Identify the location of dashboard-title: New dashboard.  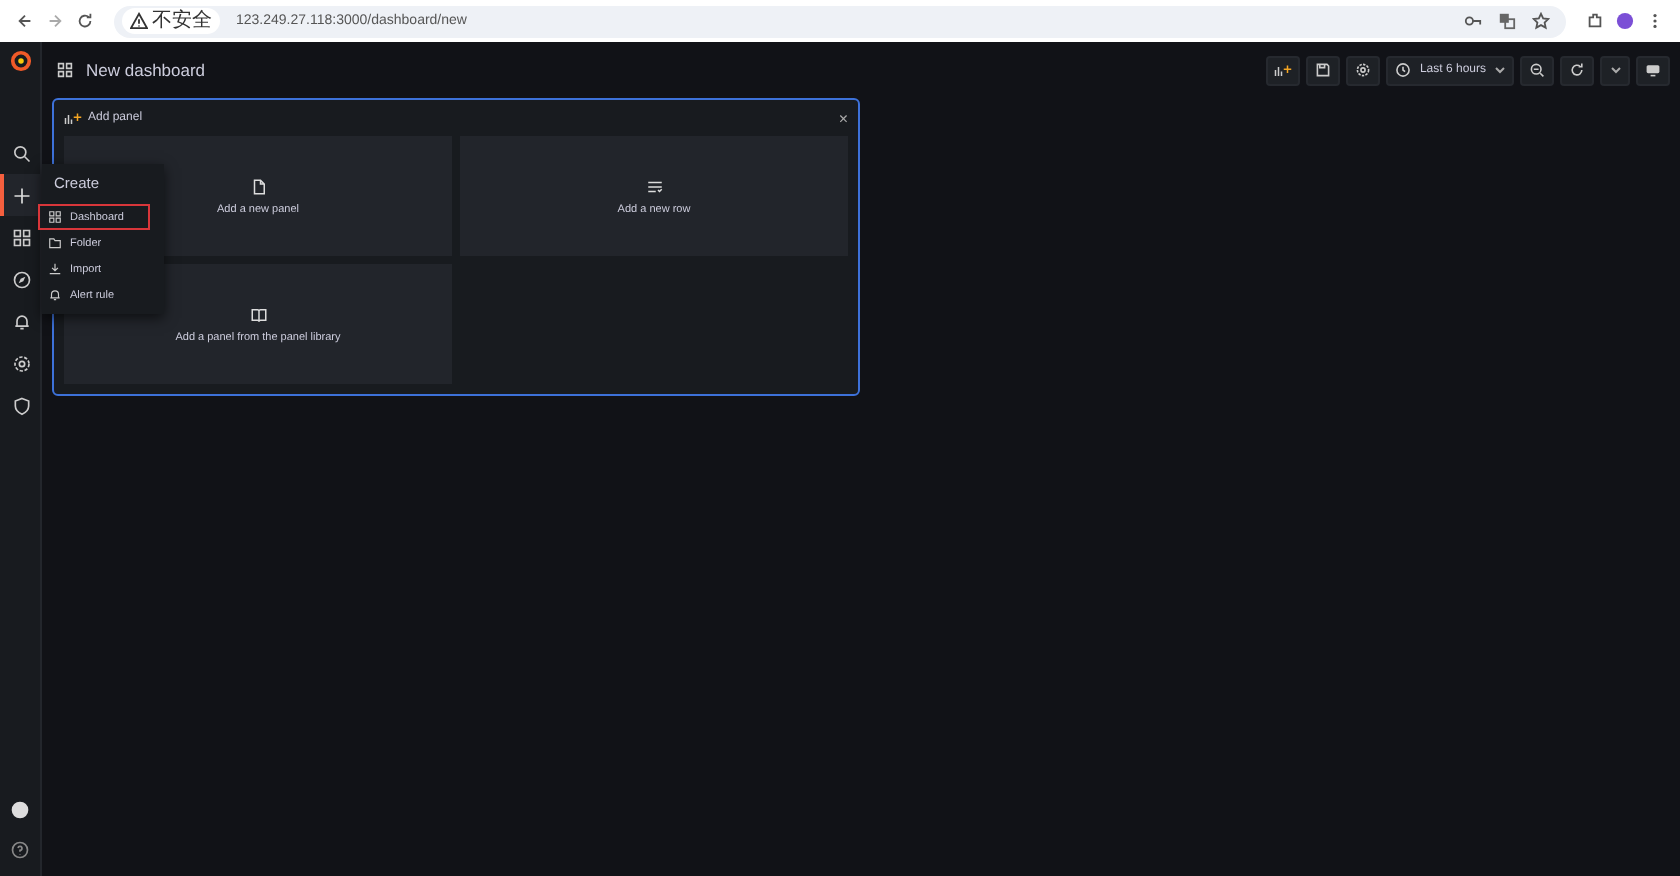
(146, 70).